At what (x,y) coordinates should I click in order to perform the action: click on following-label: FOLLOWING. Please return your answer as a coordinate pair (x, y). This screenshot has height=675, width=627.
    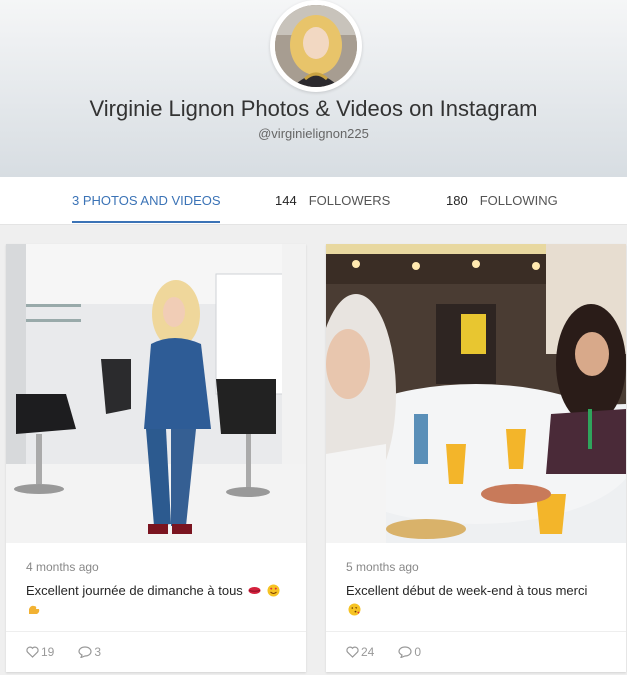
    Looking at the image, I should click on (518, 200).